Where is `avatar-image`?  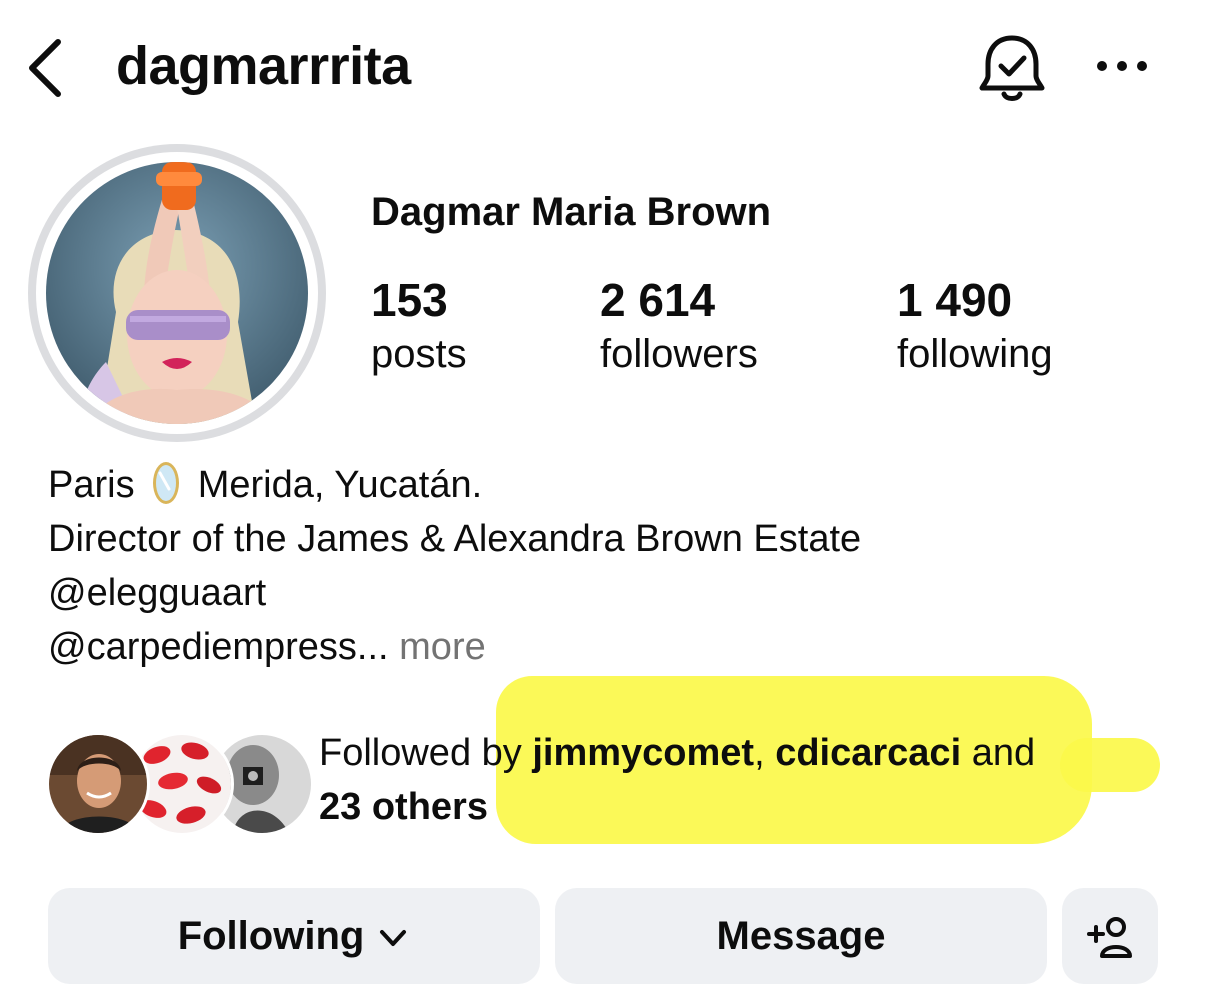
avatar-image is located at coordinates (177, 293).